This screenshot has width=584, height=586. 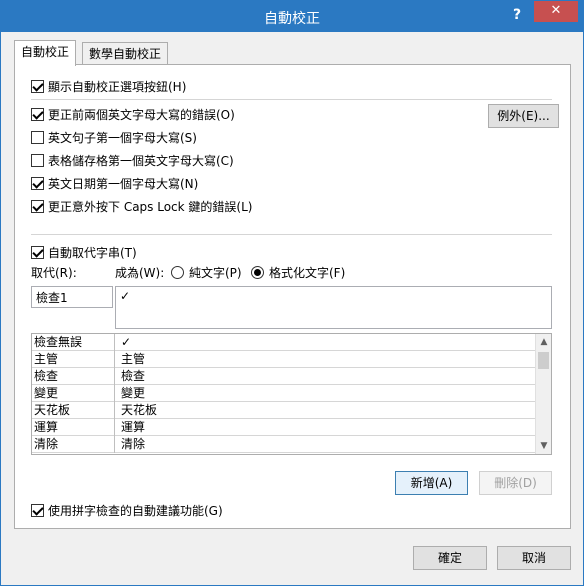 I want to click on two-initial-caps-option: 更正前兩個英文字母大寫的錯誤(O), so click(x=133, y=114).